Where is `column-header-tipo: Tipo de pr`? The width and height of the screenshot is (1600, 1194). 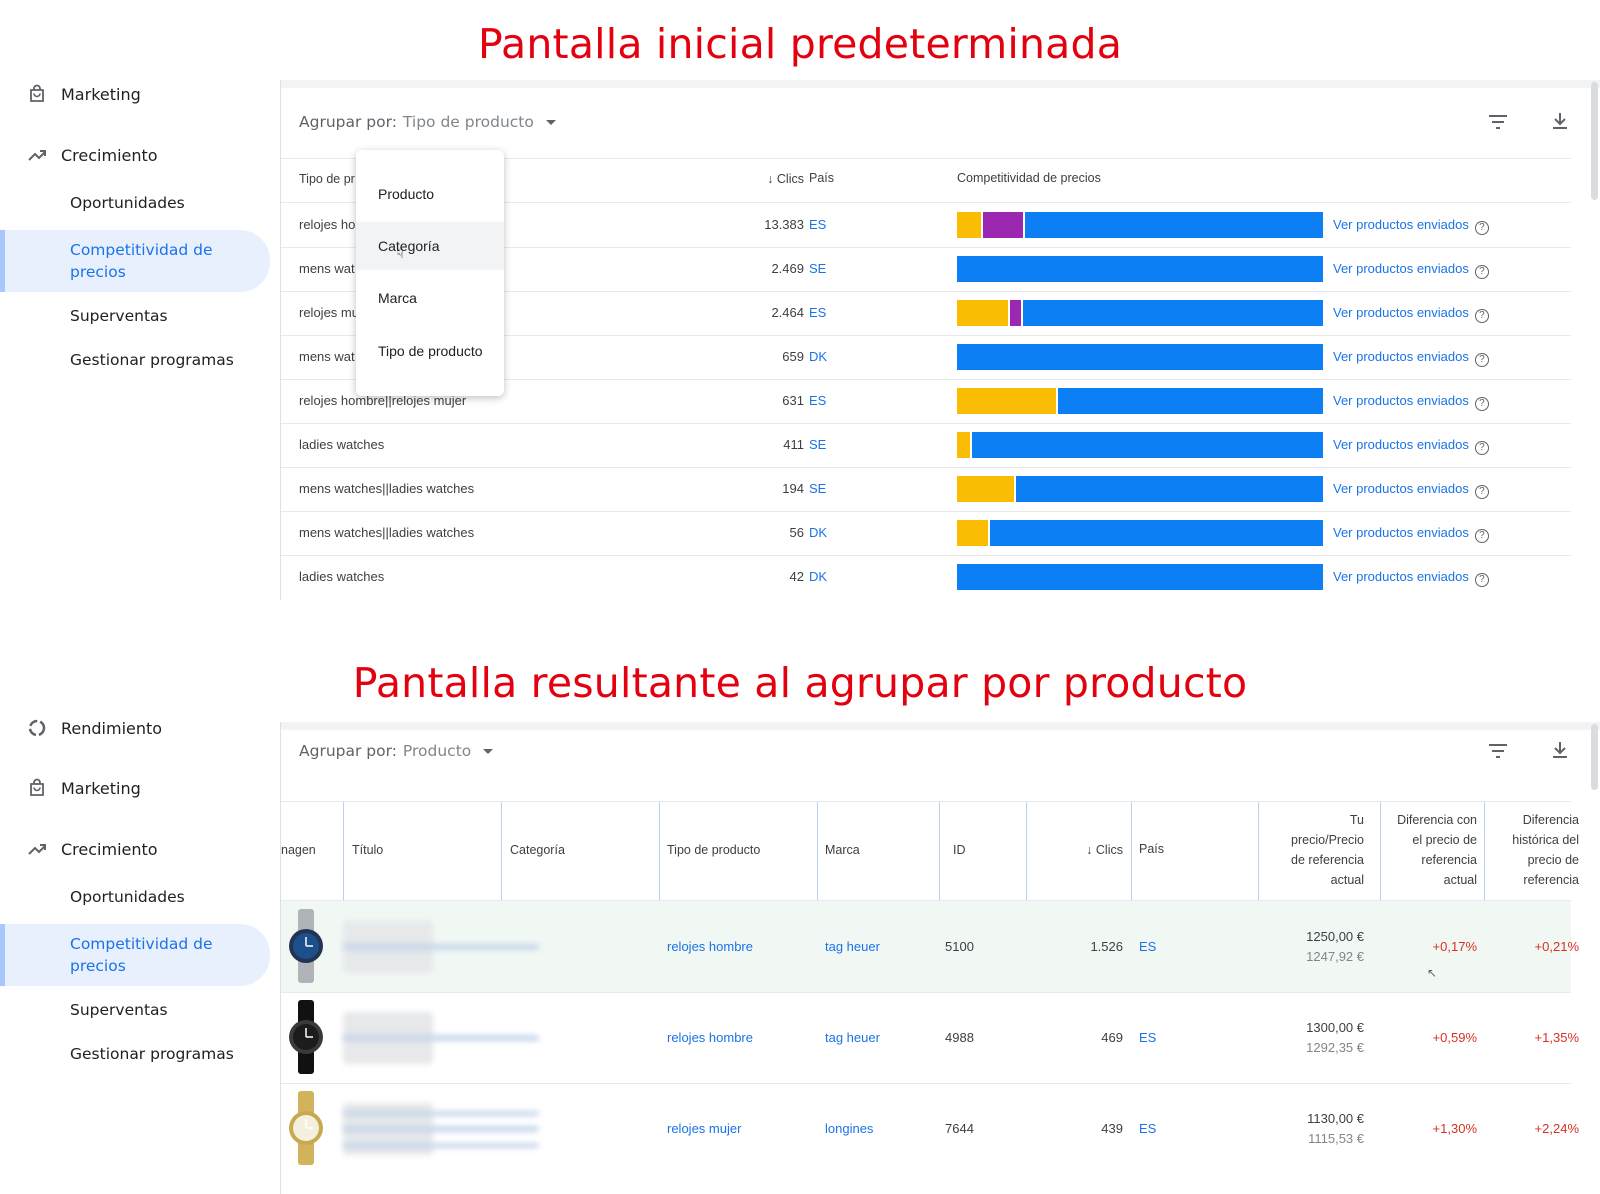 column-header-tipo: Tipo de pr is located at coordinates (327, 179).